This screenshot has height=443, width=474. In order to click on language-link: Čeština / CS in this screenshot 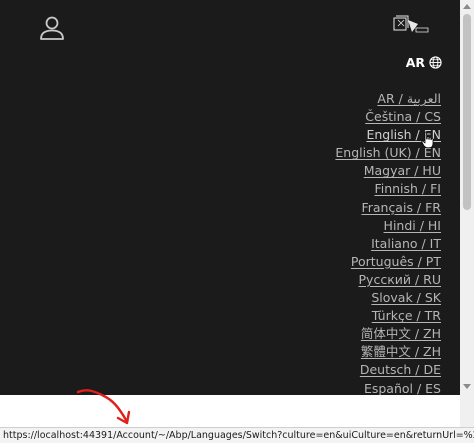, I will do `click(403, 116)`.